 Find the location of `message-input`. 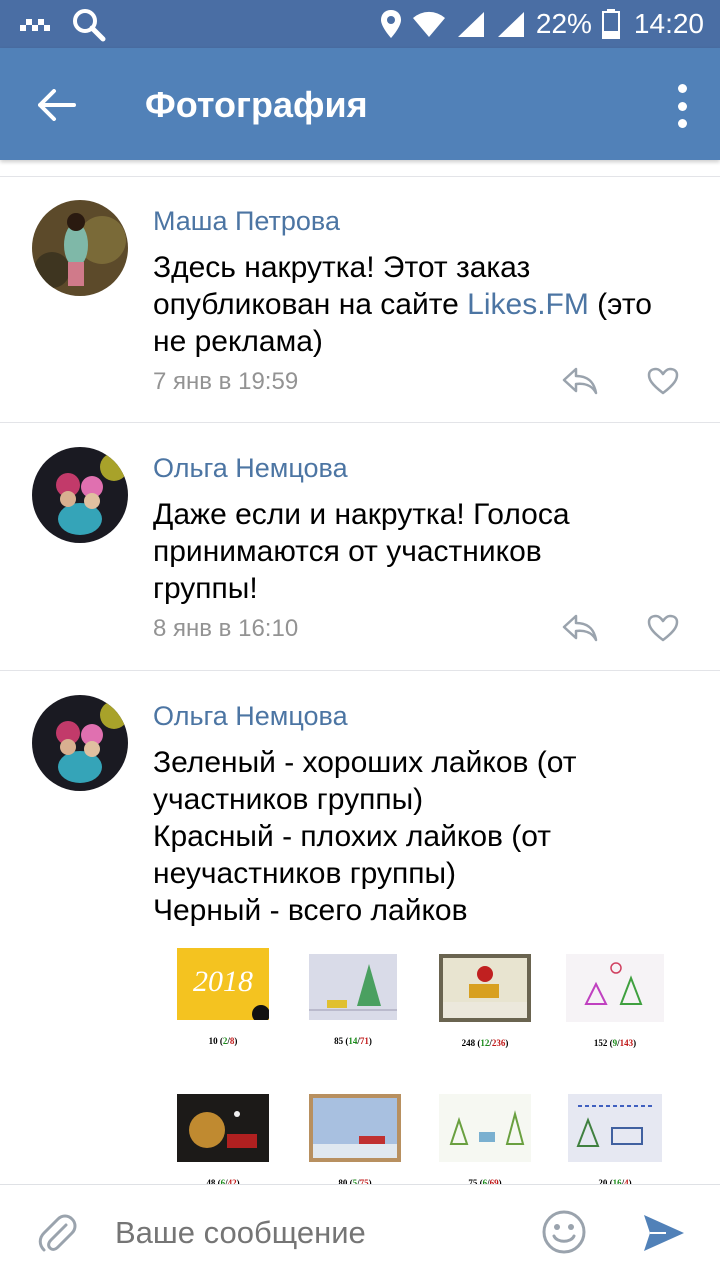

message-input is located at coordinates (315, 1233).